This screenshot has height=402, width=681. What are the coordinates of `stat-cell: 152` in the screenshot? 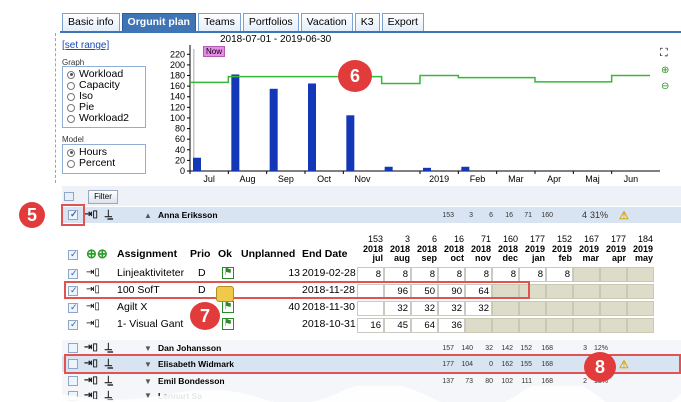 It's located at (526, 348).